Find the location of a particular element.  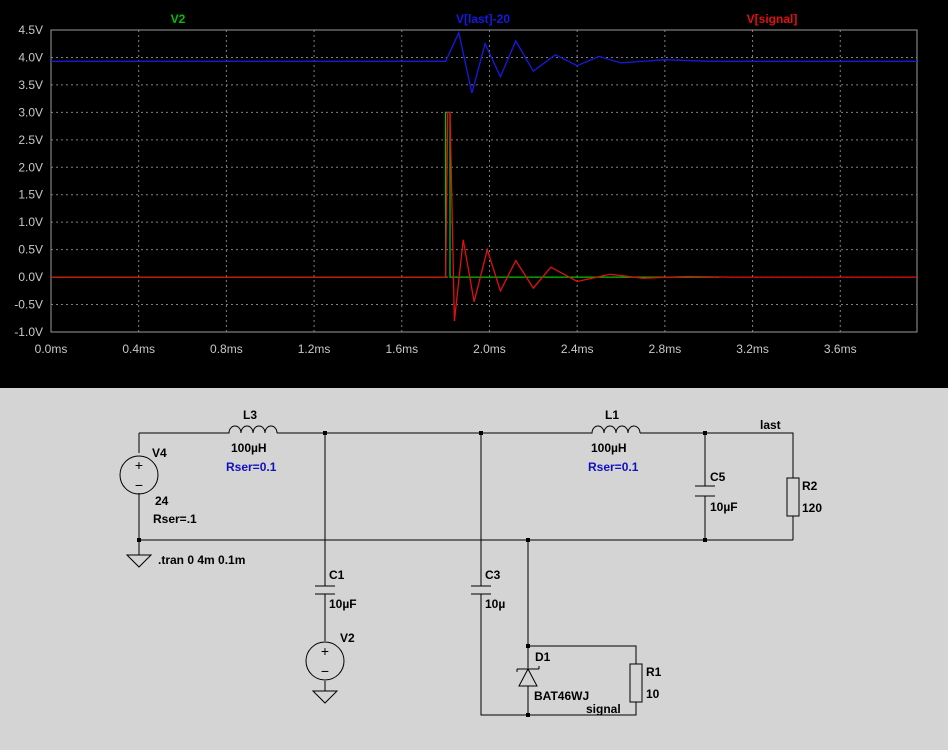

x-tick-label: 0.0ms is located at coordinates (51, 349).